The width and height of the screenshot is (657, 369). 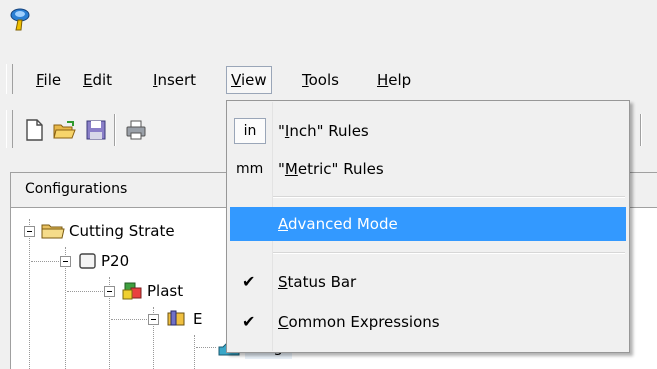 What do you see at coordinates (250, 169) in the screenshot?
I see `metric-unit-icon: mm` at bounding box center [250, 169].